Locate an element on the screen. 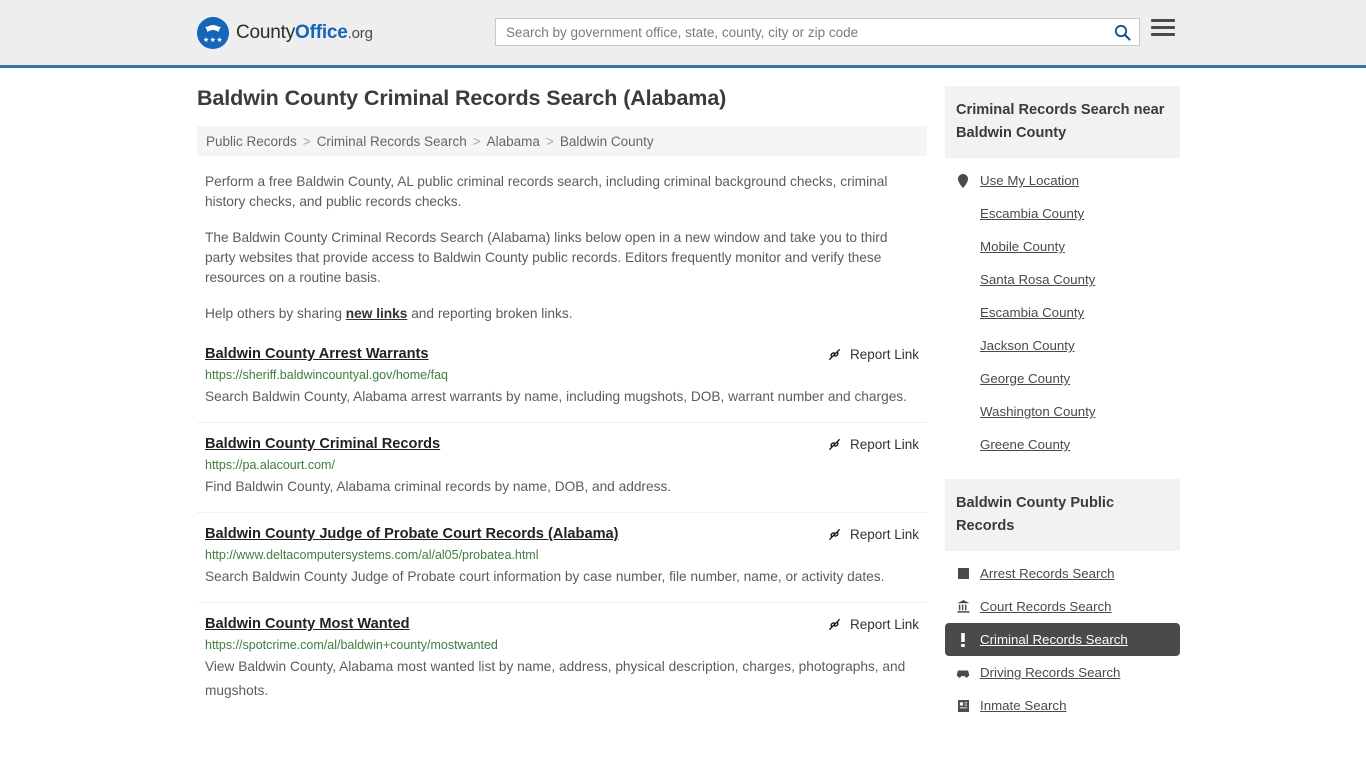 The height and width of the screenshot is (768, 1366). sidebar-item-label: Arrest Records Search is located at coordinates (1047, 573).